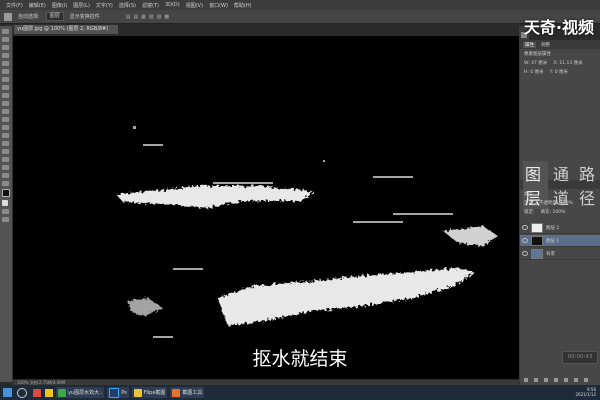 The height and width of the screenshot is (400, 600). What do you see at coordinates (104, 5) in the screenshot?
I see `menu-item-type: 文字(Y)` at bounding box center [104, 5].